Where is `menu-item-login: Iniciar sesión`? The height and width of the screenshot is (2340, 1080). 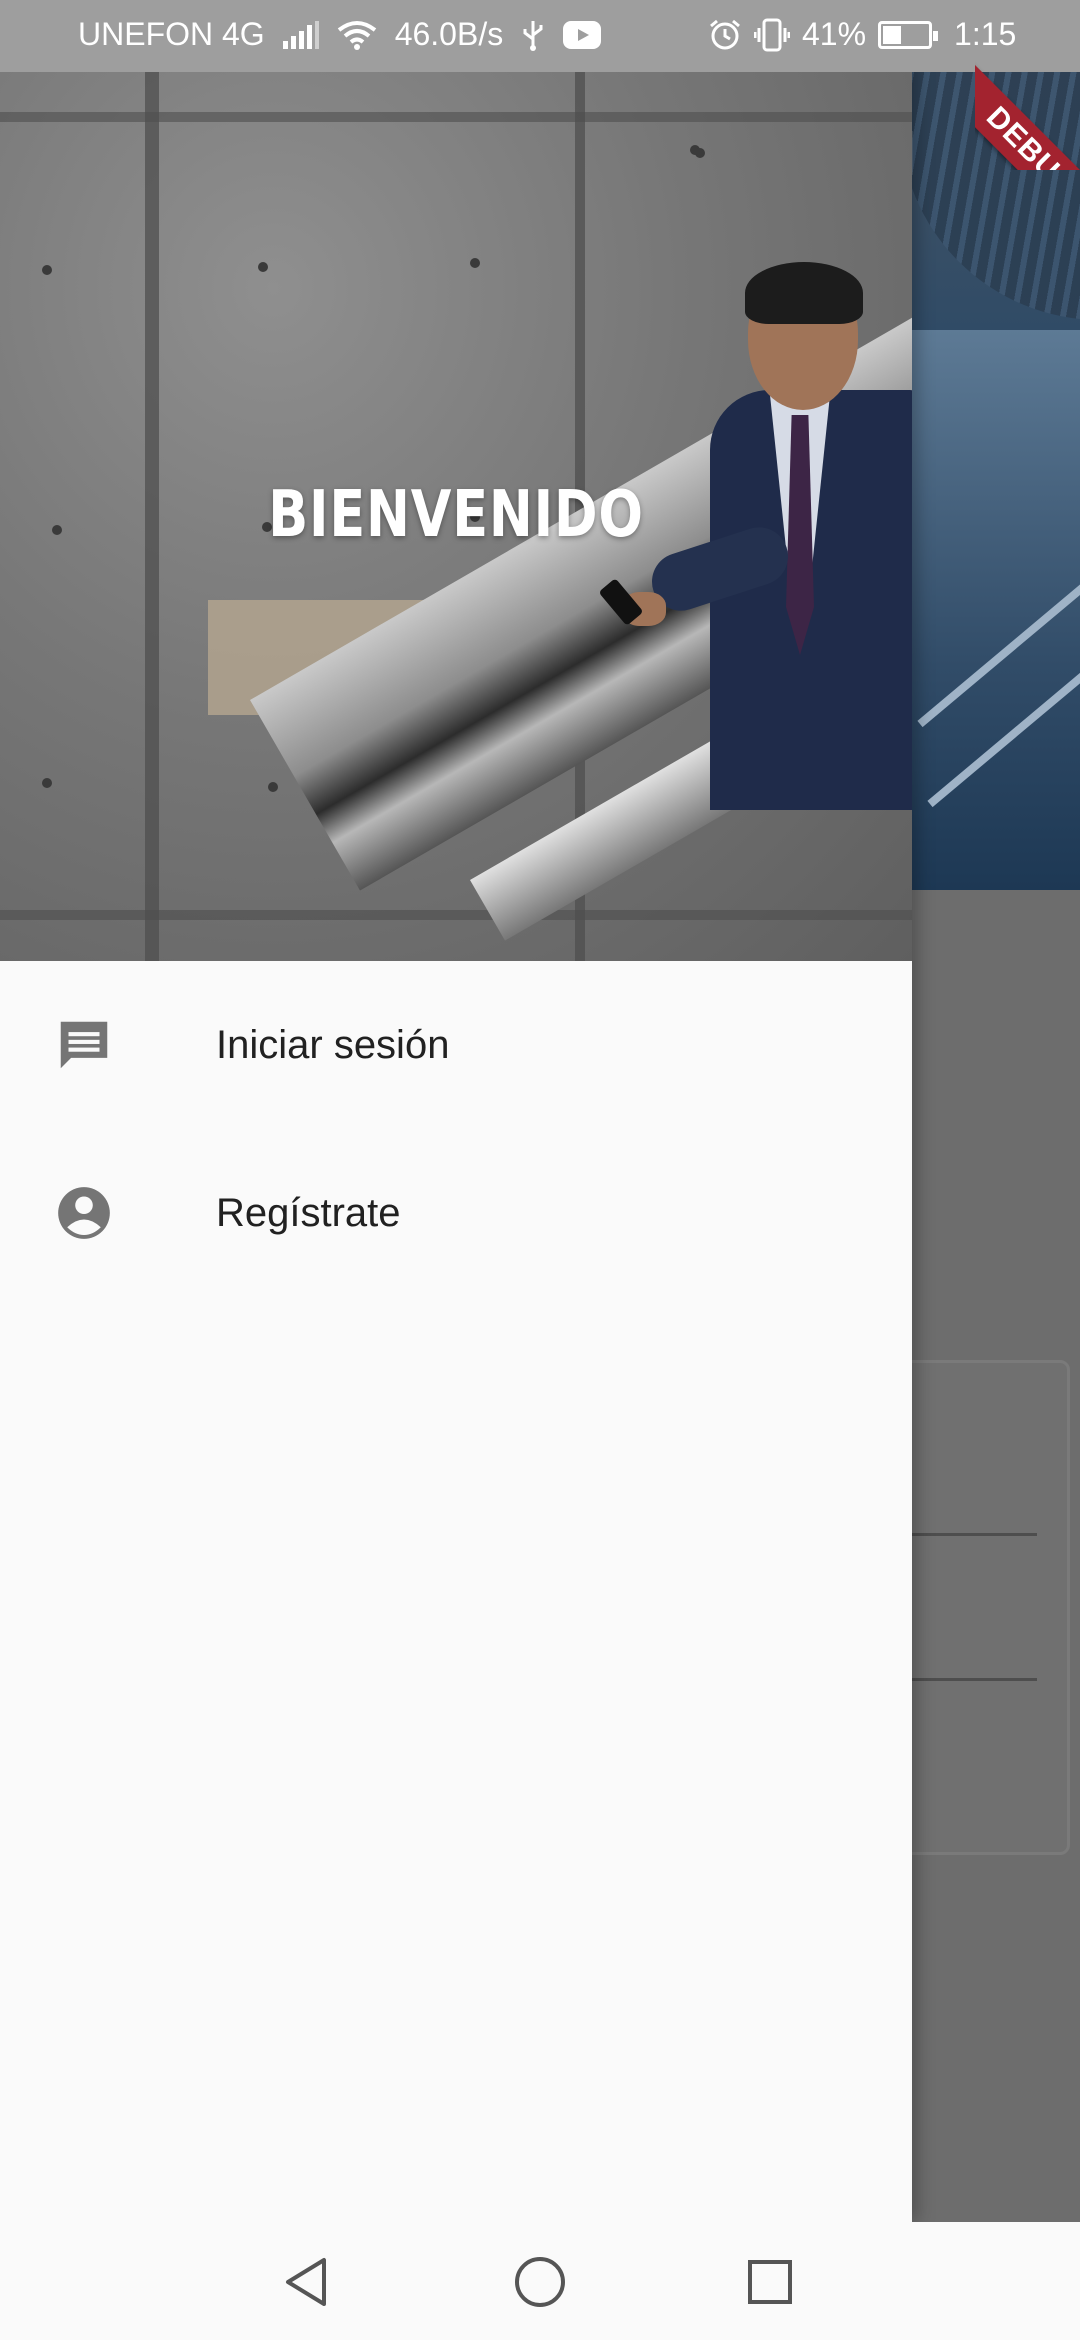 menu-item-login: Iniciar sesión is located at coordinates (456, 1045).